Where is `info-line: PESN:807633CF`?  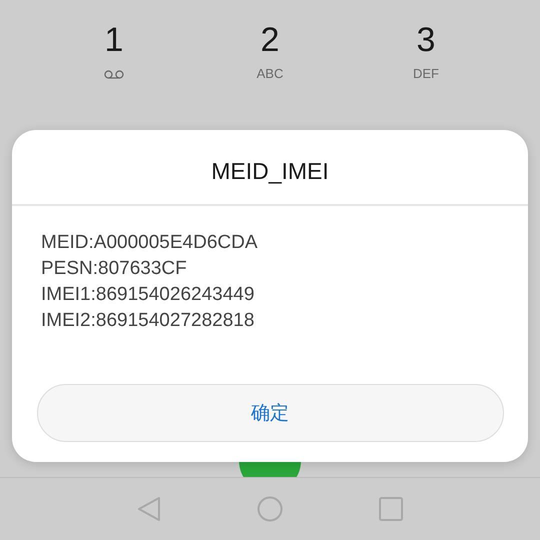
info-line: PESN:807633CF is located at coordinates (114, 269).